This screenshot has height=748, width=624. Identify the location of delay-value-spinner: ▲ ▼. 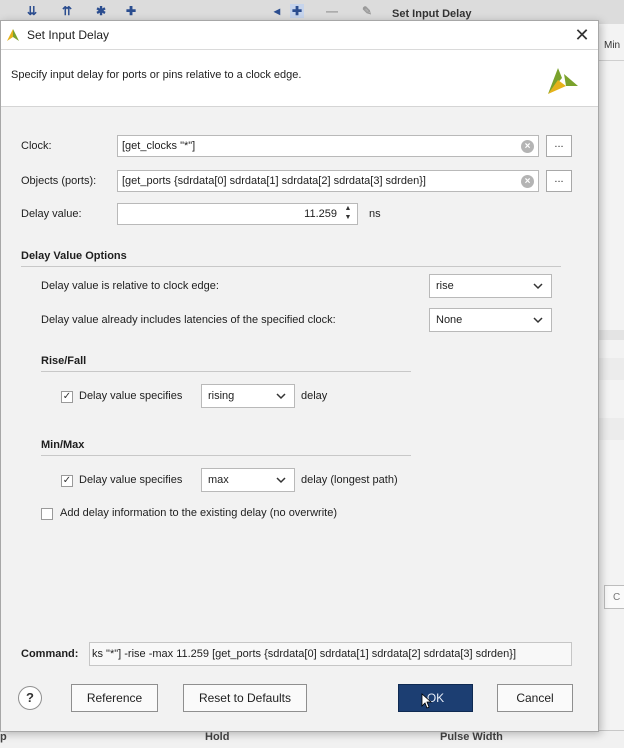
(348, 214).